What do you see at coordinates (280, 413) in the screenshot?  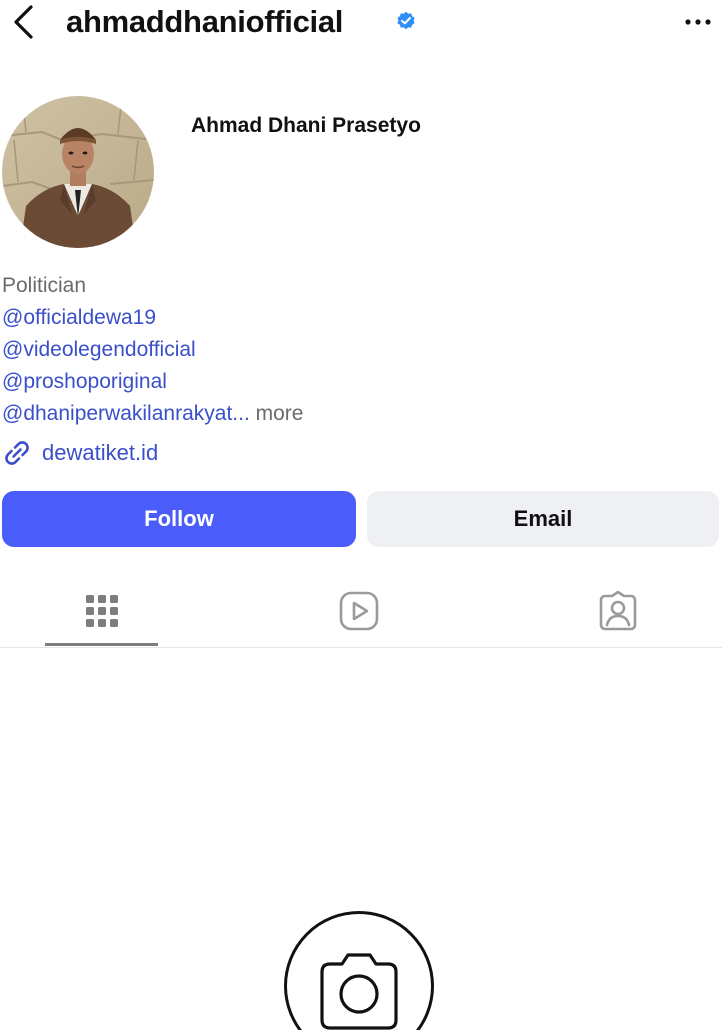 I see `bio-more-link: more` at bounding box center [280, 413].